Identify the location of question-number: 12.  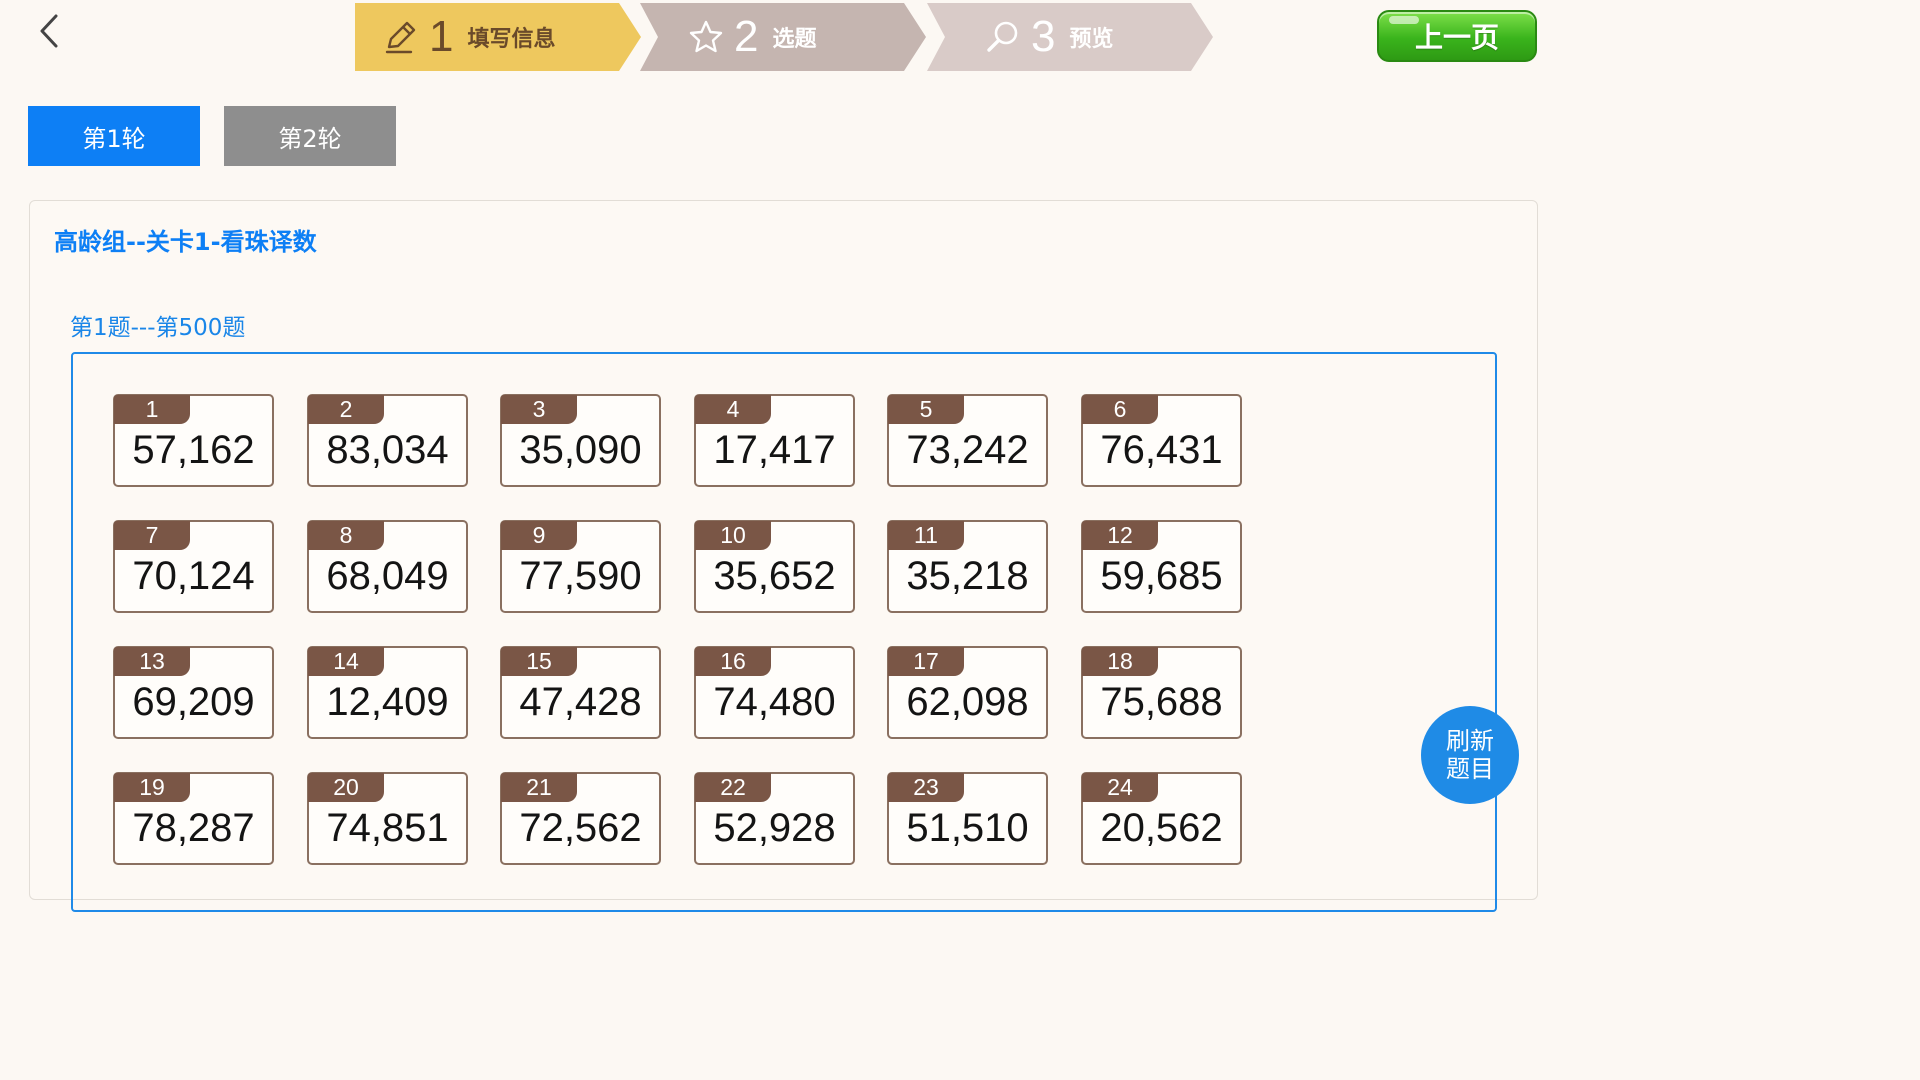
(1120, 535).